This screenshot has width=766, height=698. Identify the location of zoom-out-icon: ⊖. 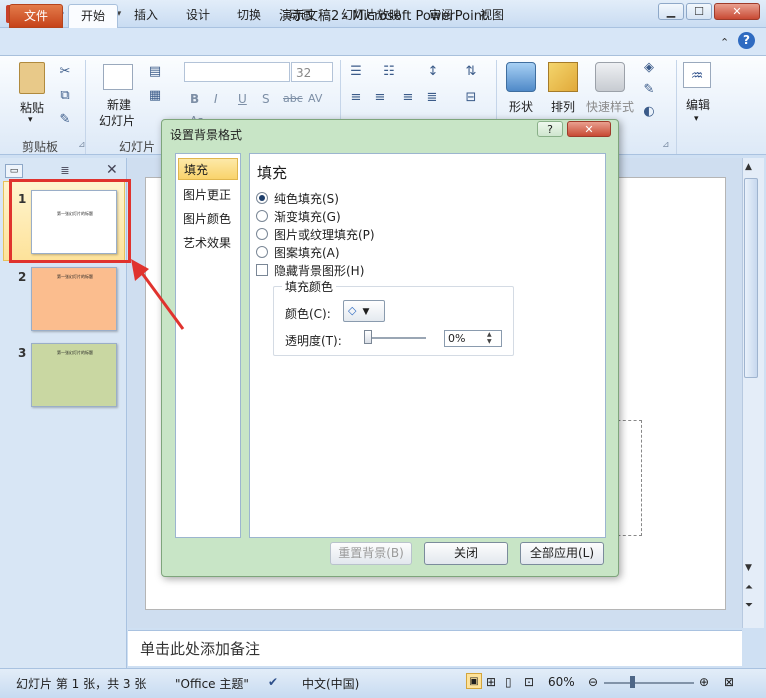
(593, 682).